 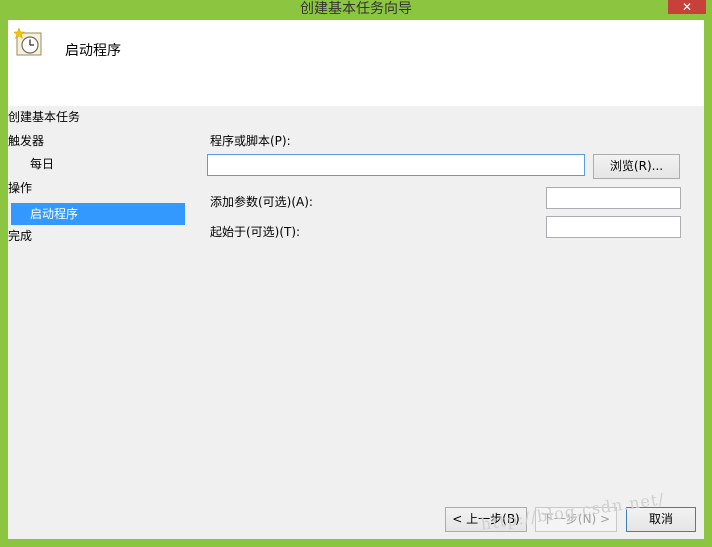 I want to click on start-in-input, so click(x=613, y=227).